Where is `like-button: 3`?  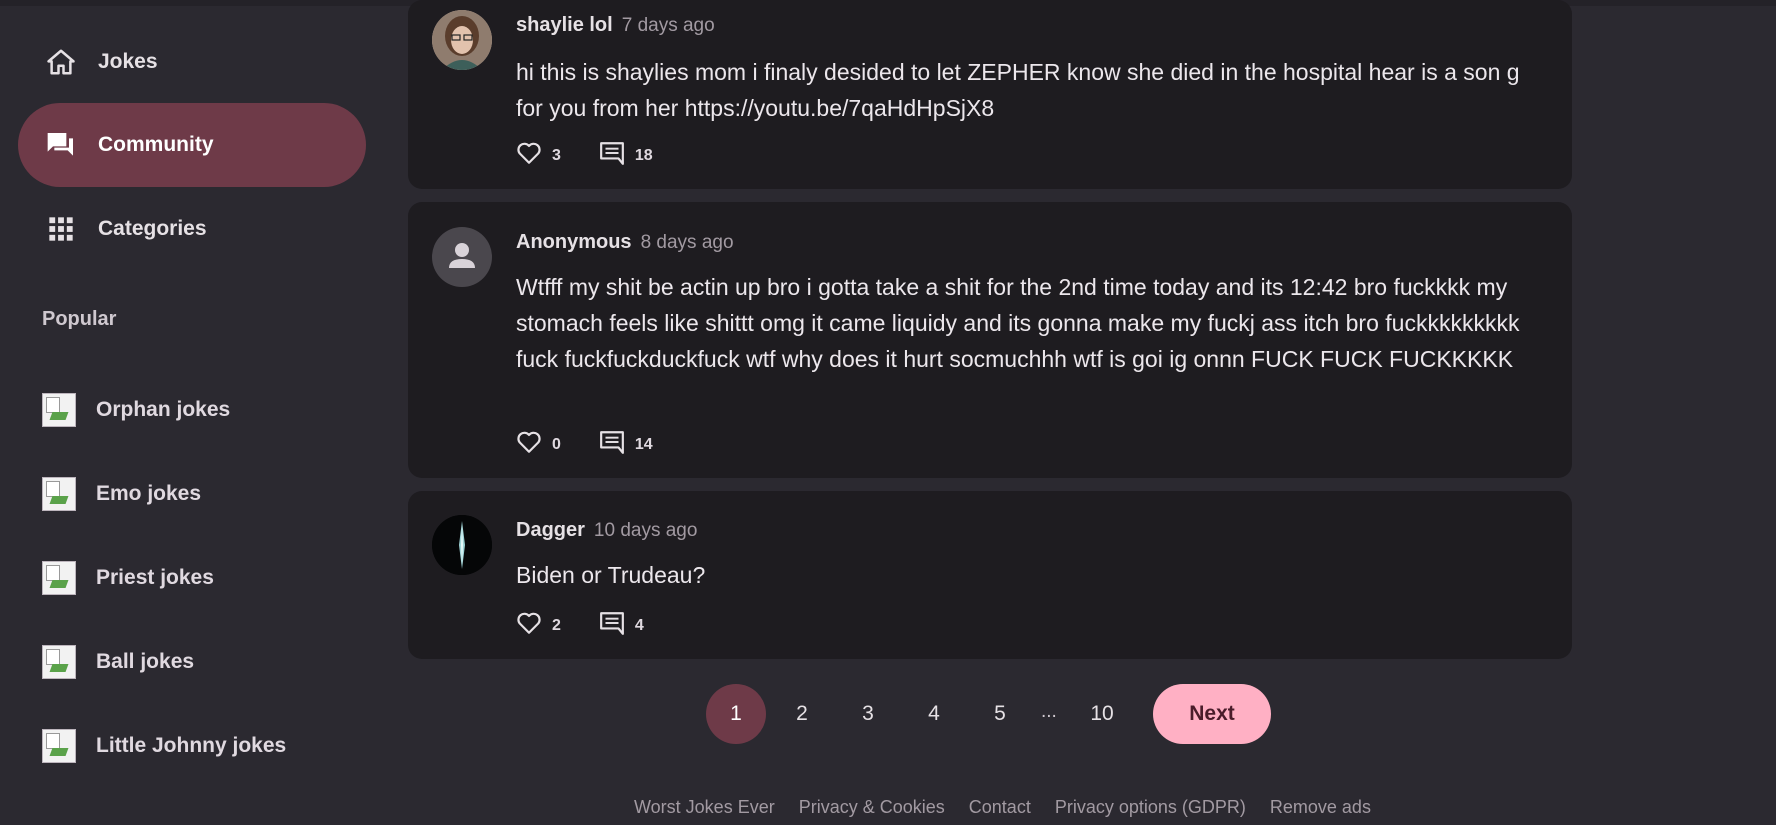 like-button: 3 is located at coordinates (538, 155).